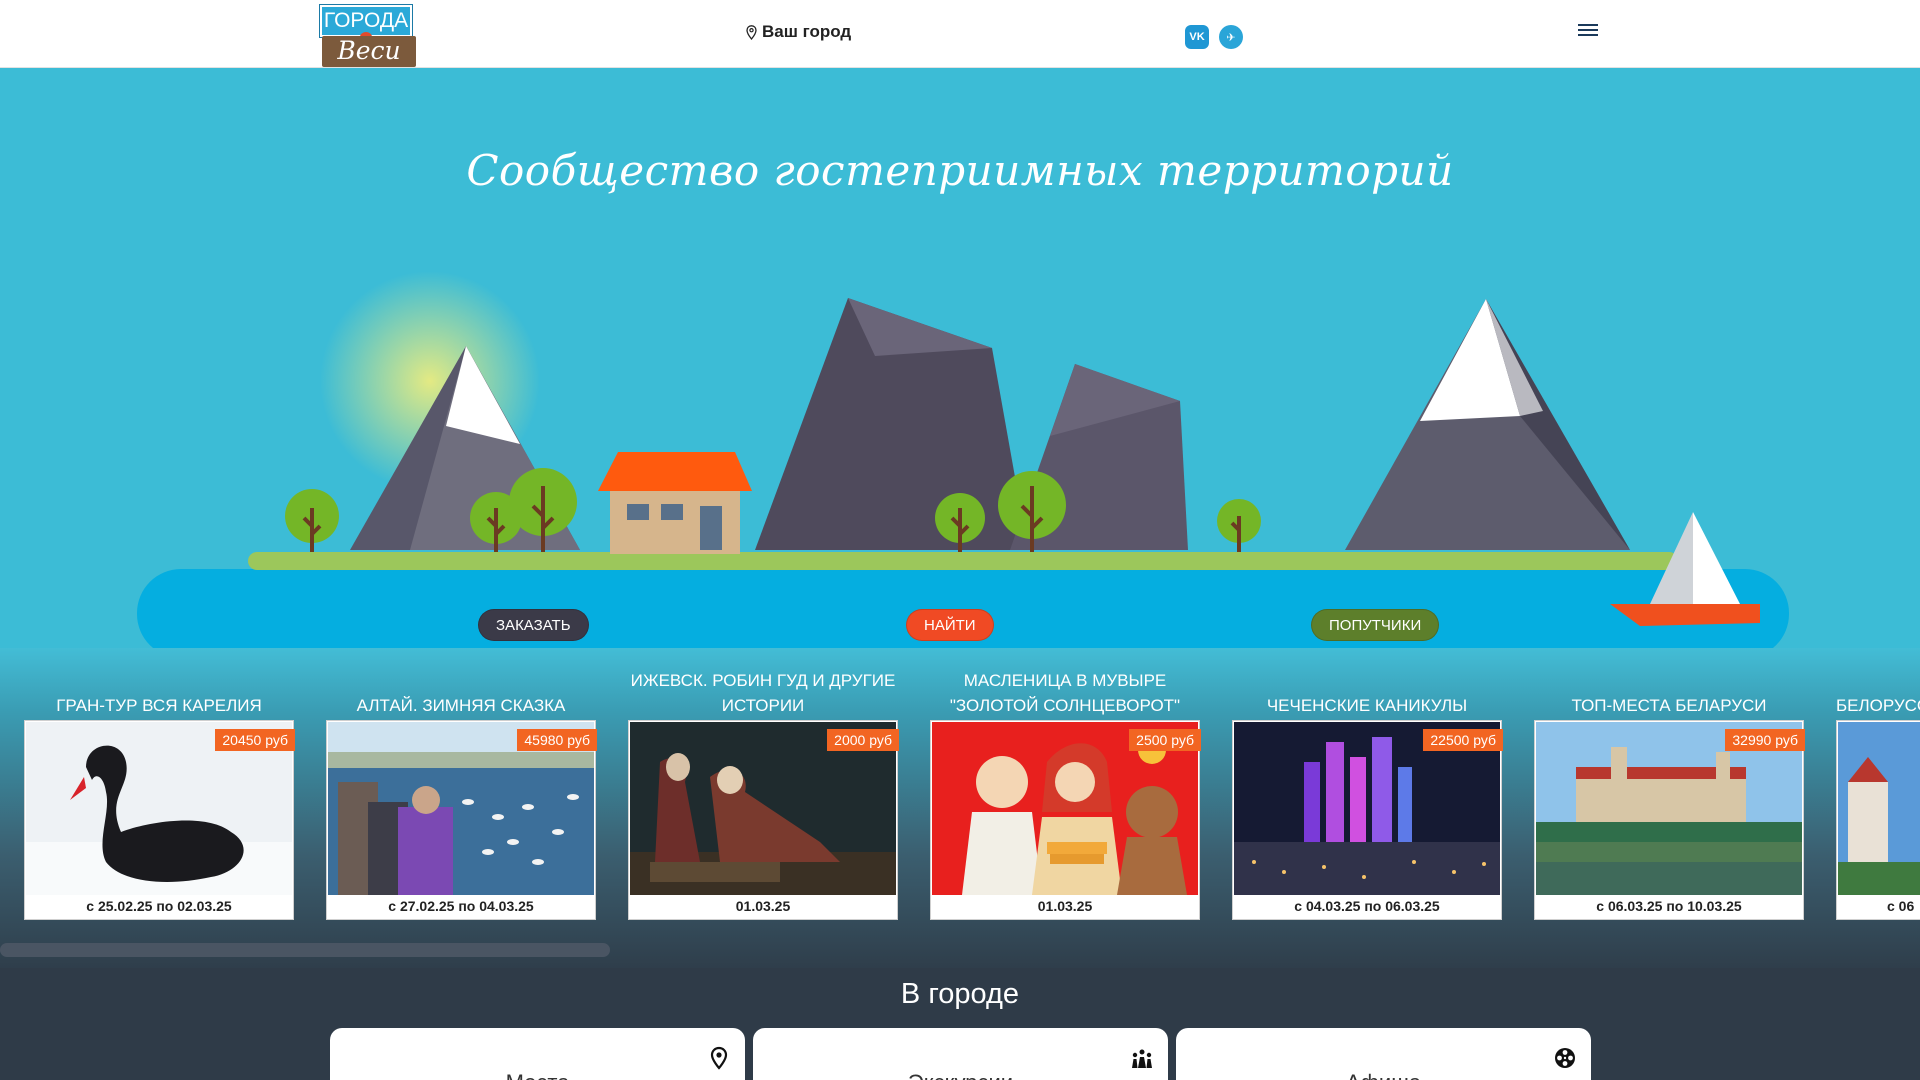 This screenshot has width=1920, height=1080. Describe the element at coordinates (557, 740) in the screenshot. I see `tour-price: 45980 руб` at that location.